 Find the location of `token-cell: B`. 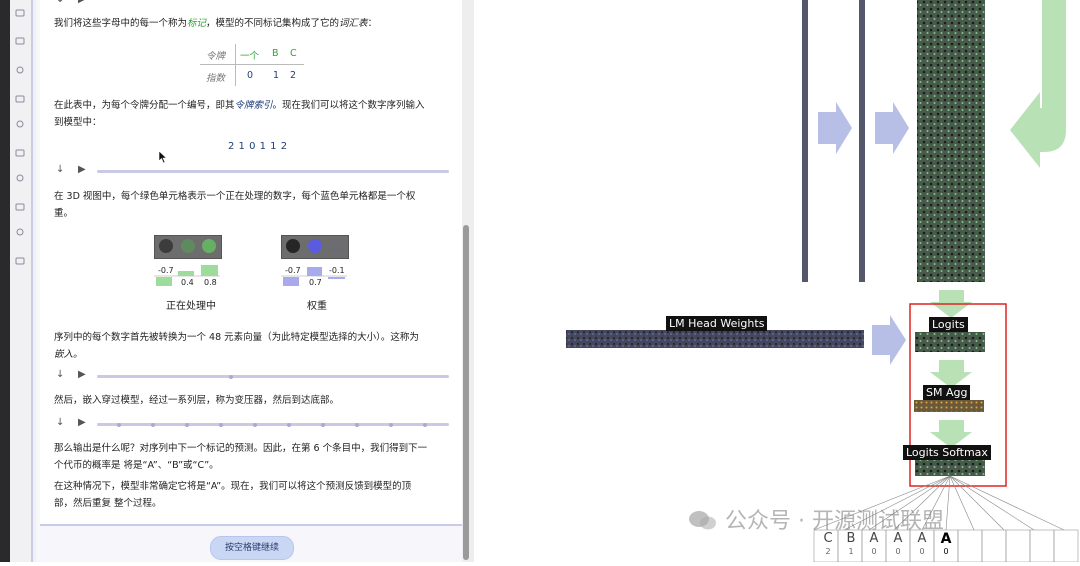

token-cell: B is located at coordinates (275, 53).